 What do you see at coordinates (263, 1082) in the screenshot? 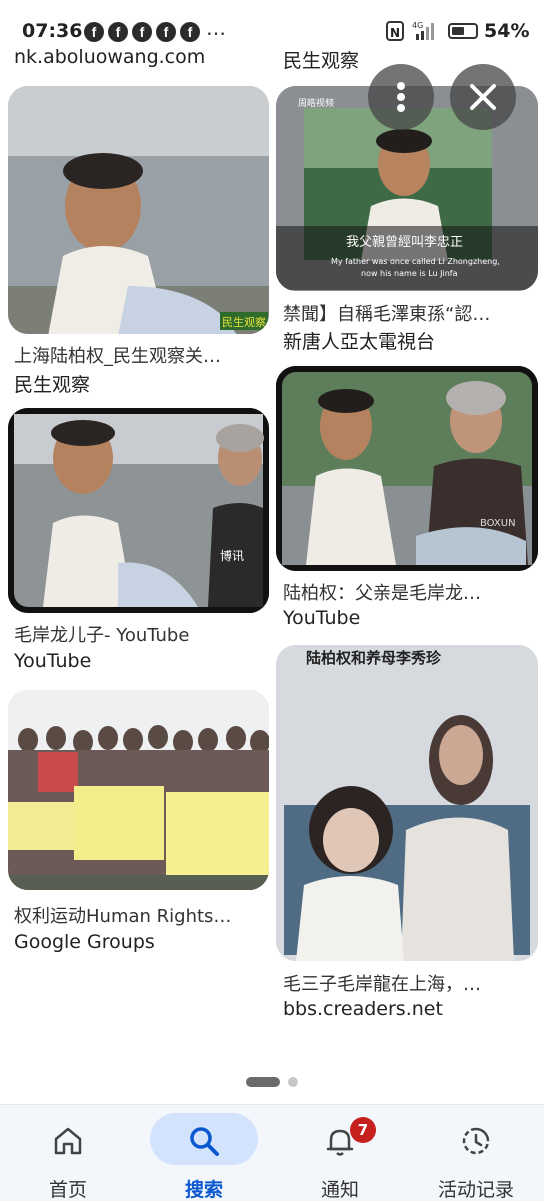
I see `page-dot-active` at bounding box center [263, 1082].